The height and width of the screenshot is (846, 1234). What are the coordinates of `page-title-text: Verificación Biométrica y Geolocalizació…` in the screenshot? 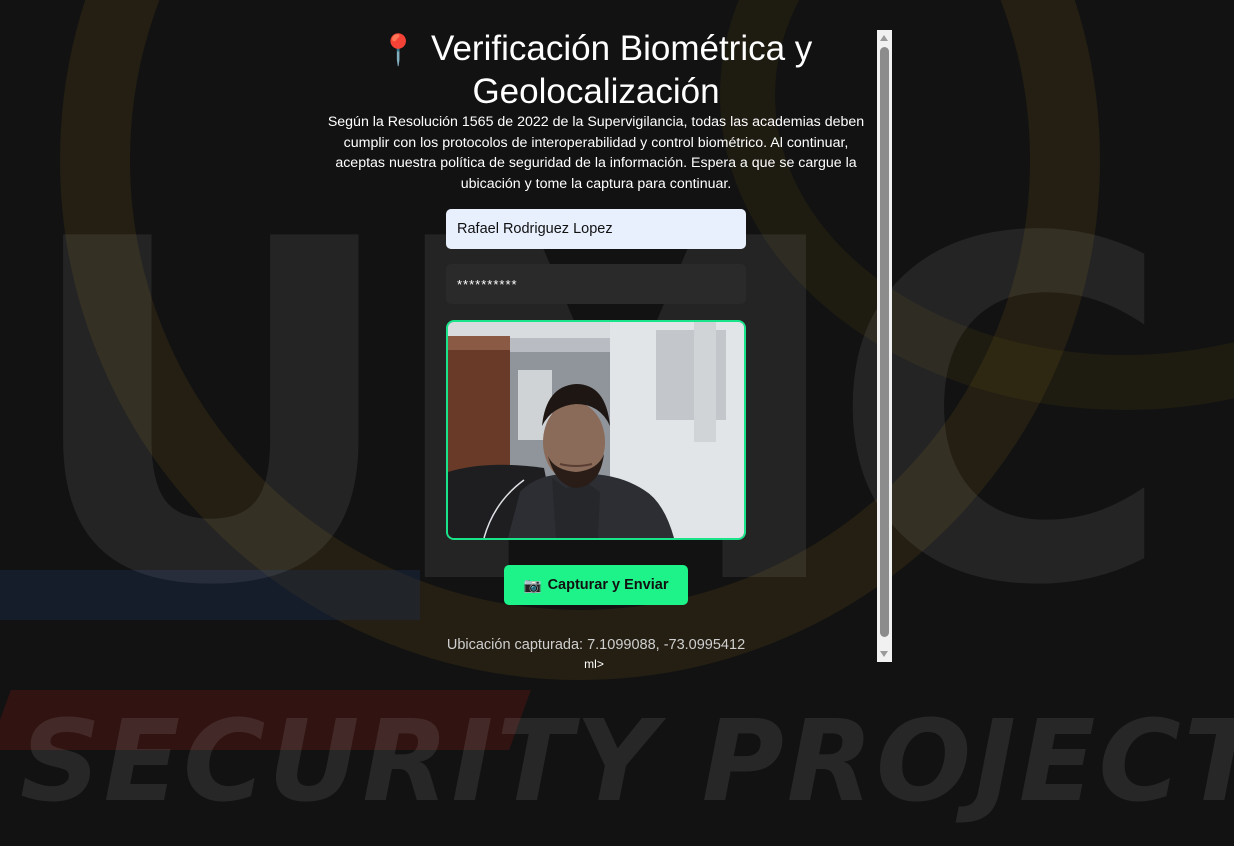 It's located at (622, 70).